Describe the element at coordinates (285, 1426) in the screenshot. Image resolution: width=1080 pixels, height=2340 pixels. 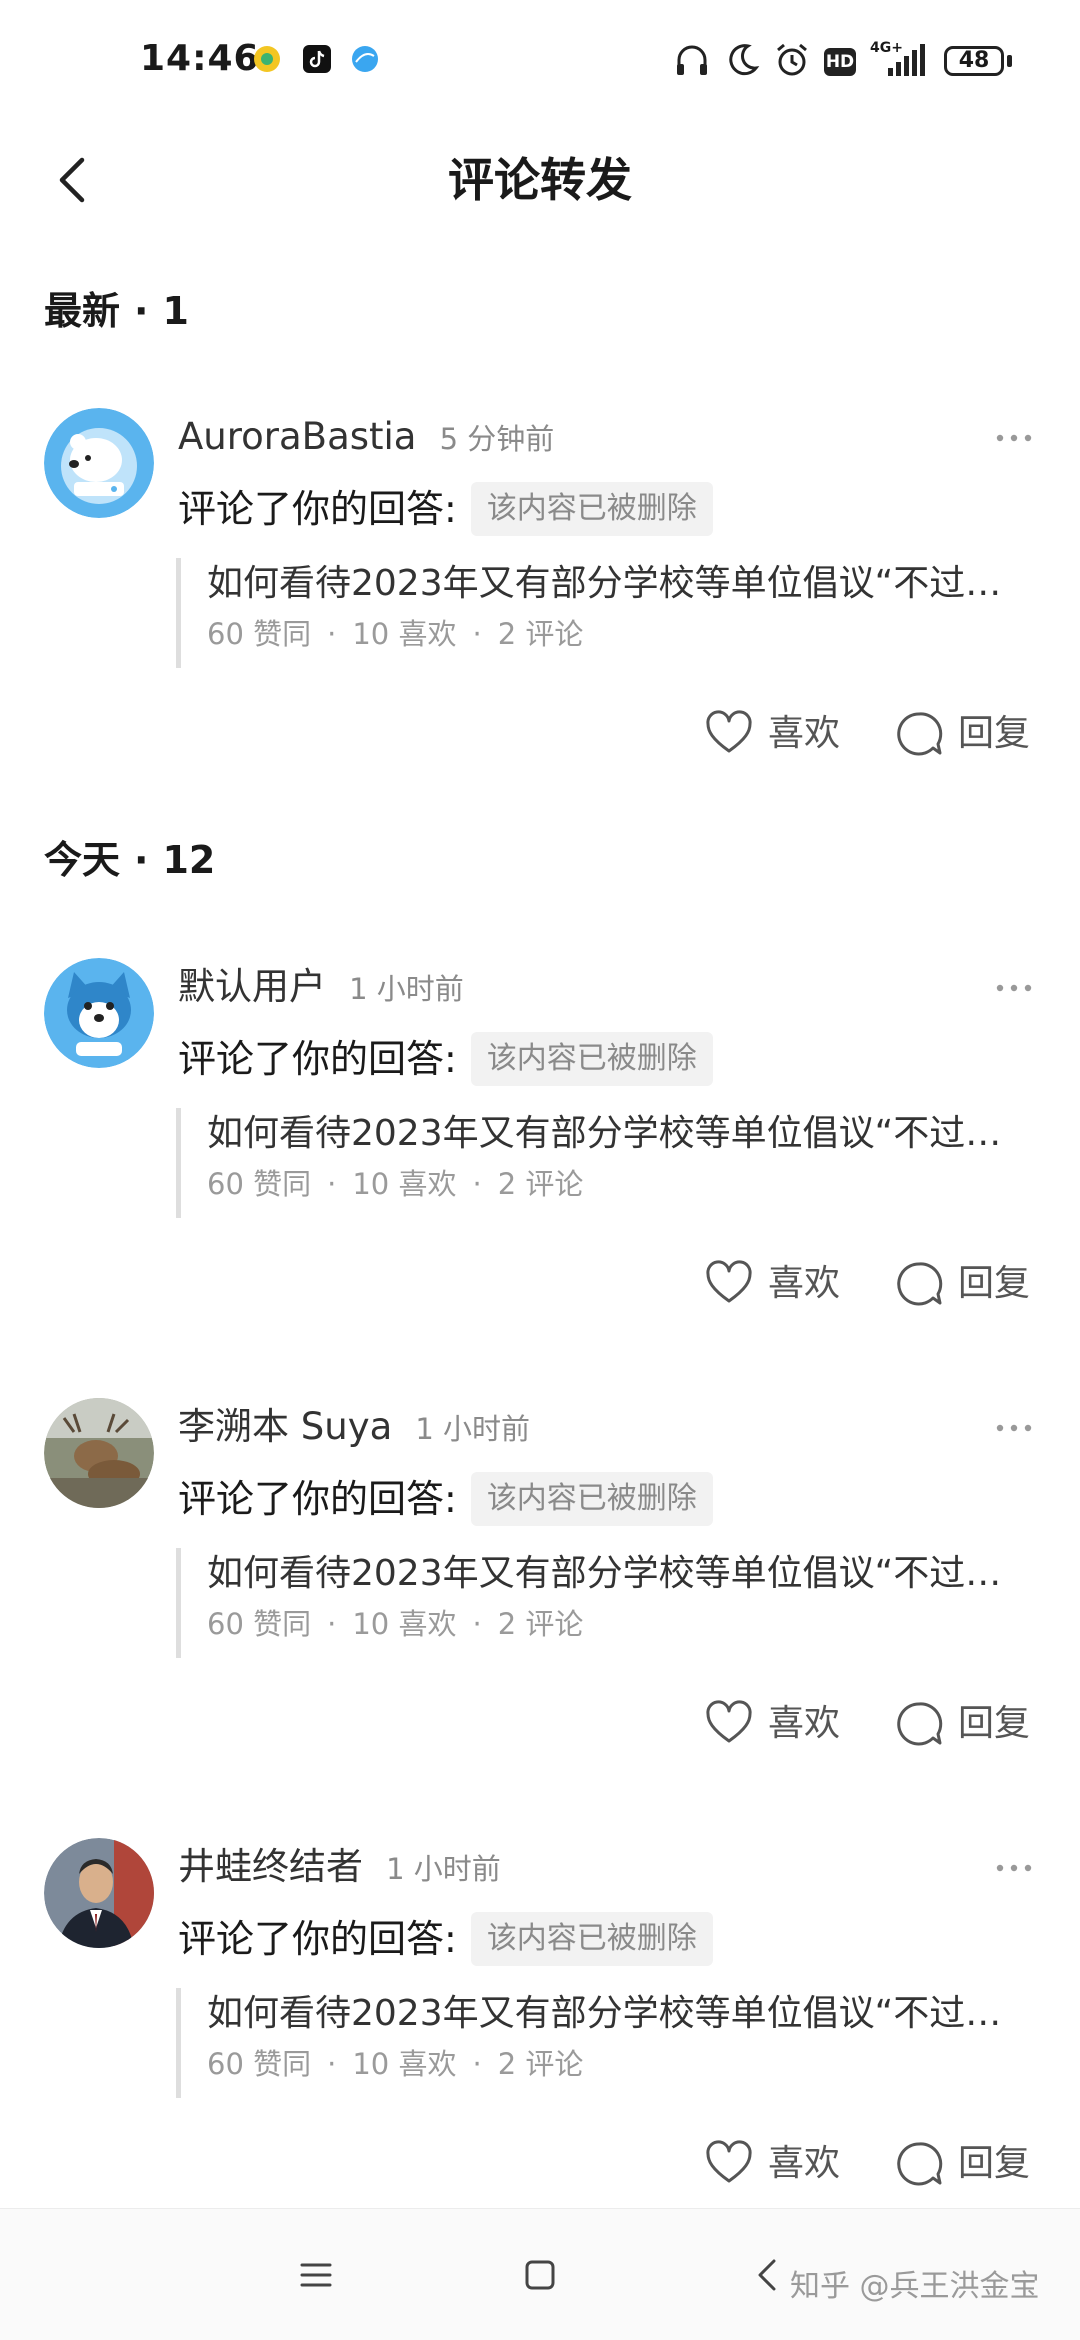
I see `user-name: 李溯本 Suya` at that location.